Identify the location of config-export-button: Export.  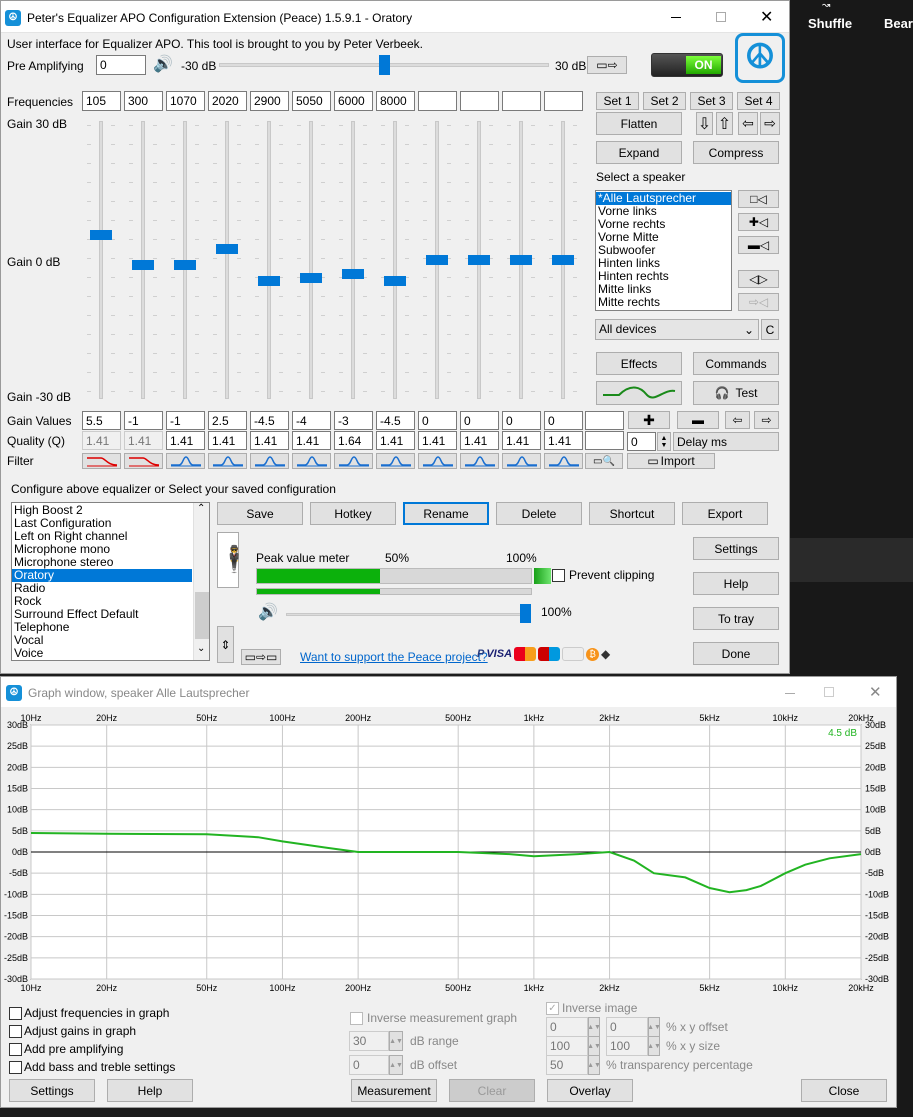
(725, 513).